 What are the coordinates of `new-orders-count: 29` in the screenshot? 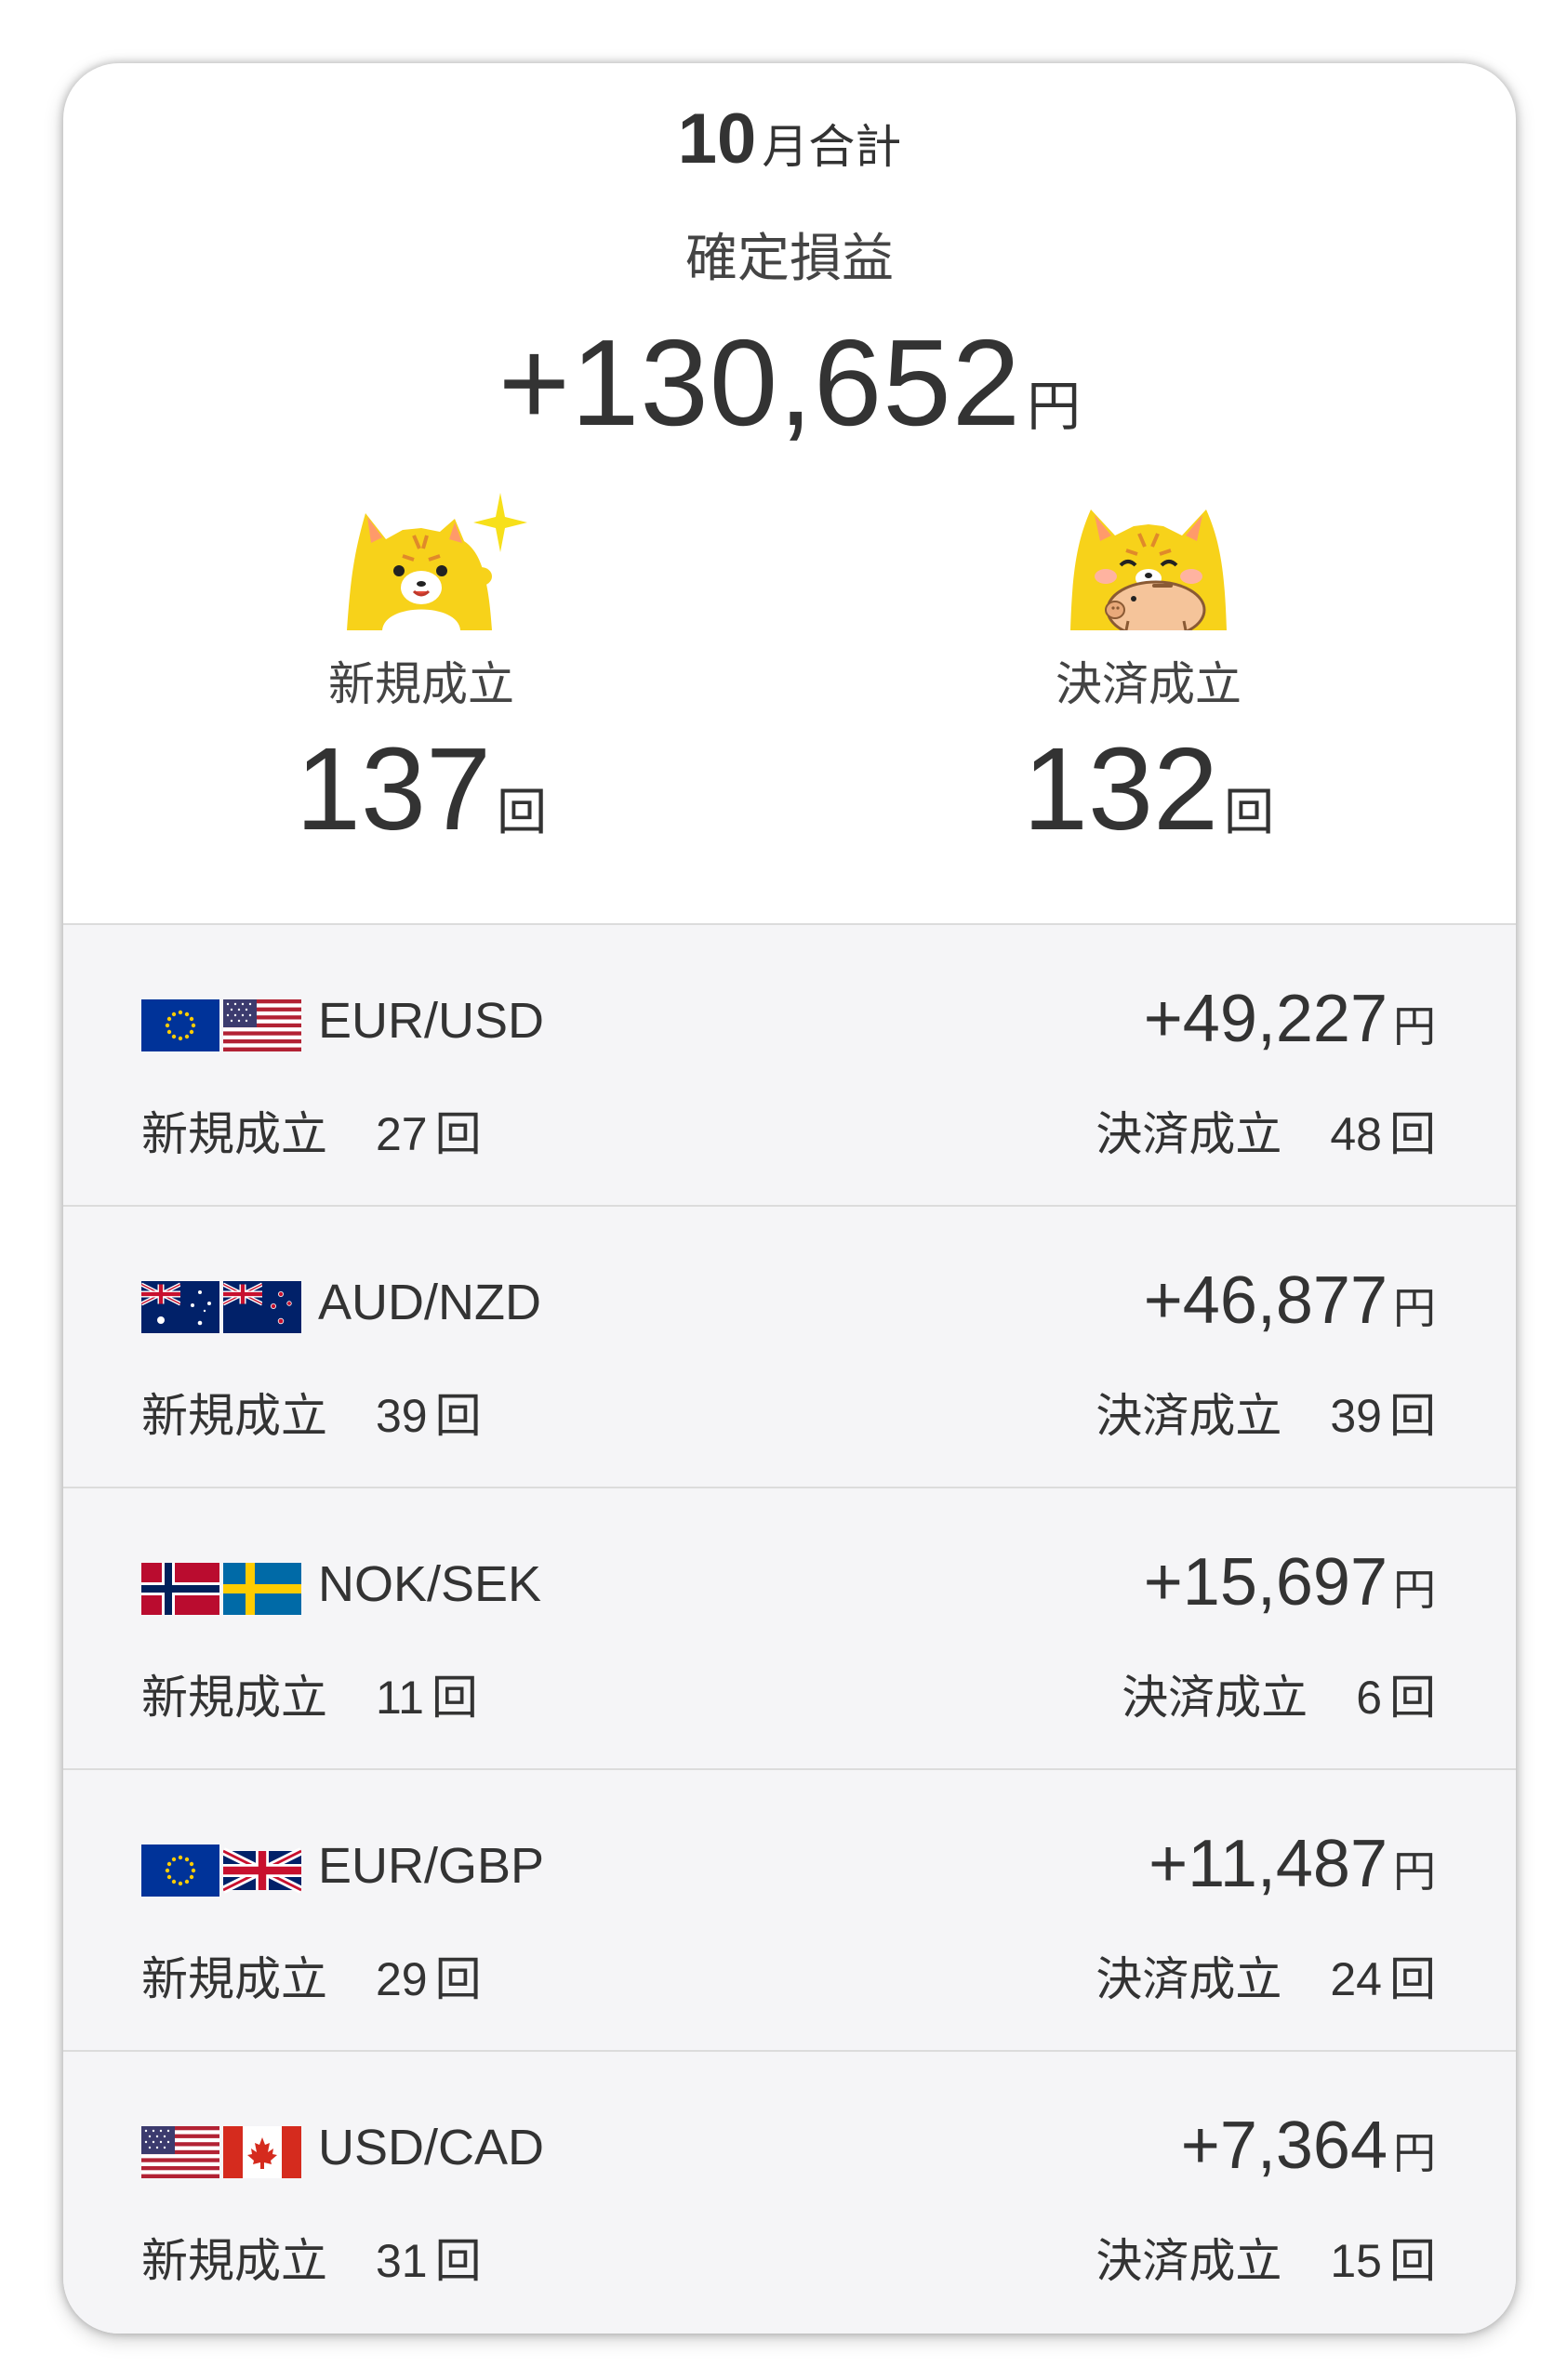 It's located at (402, 1979).